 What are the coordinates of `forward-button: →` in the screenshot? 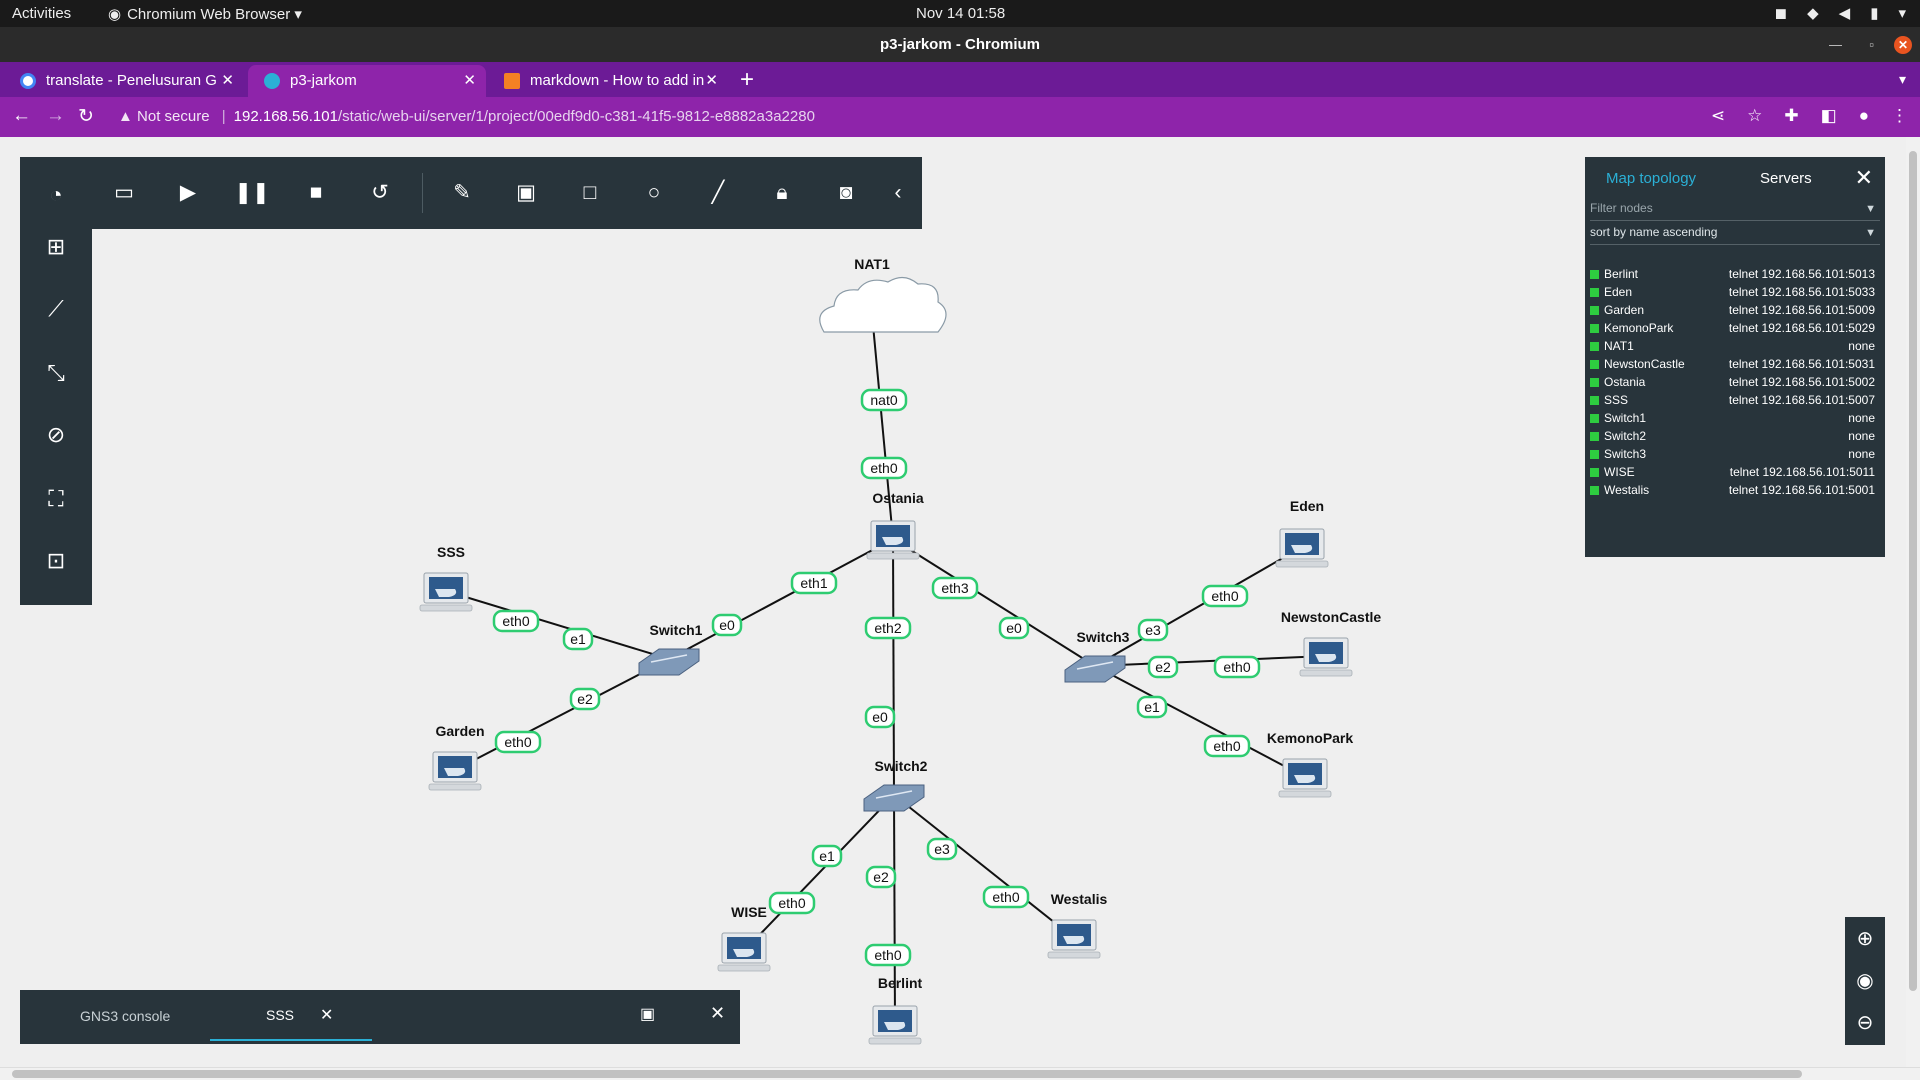 It's located at (55, 116).